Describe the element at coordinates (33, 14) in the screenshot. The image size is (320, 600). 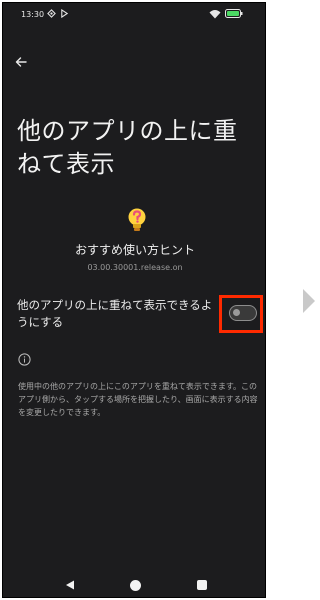
I see `status-time: 13:30` at that location.